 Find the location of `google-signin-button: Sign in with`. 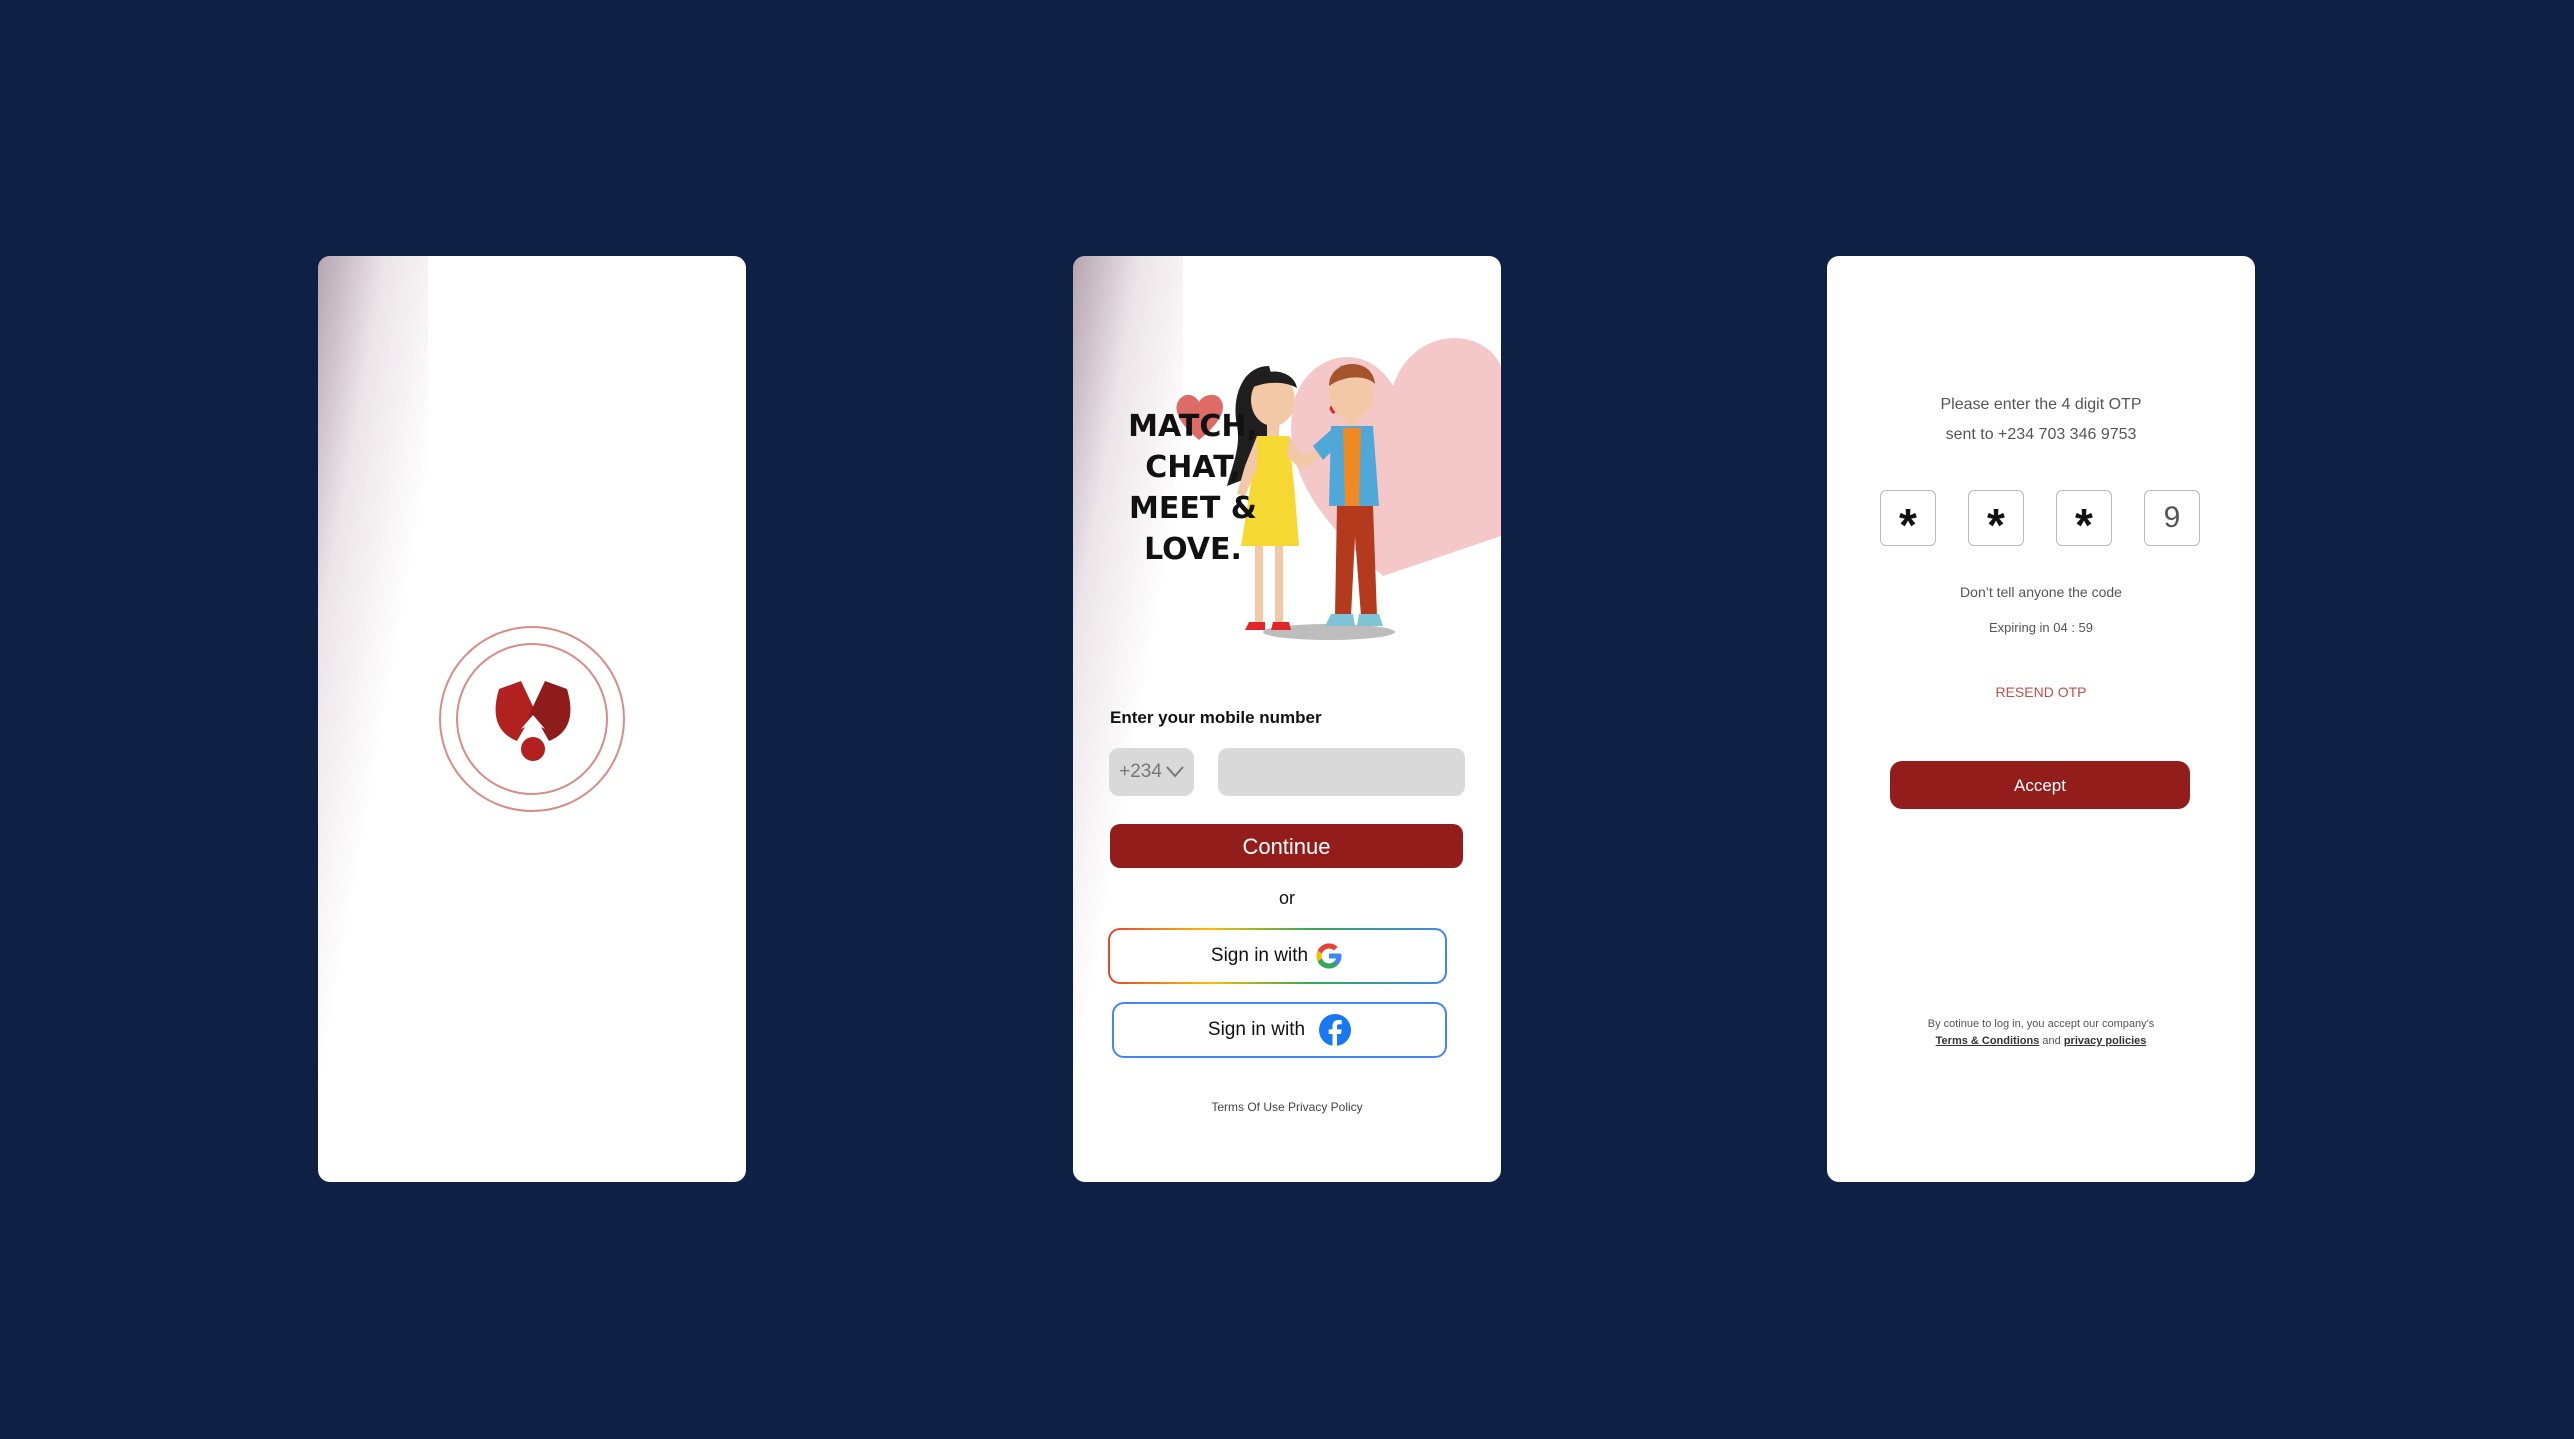

google-signin-button: Sign in with is located at coordinates (1277, 956).